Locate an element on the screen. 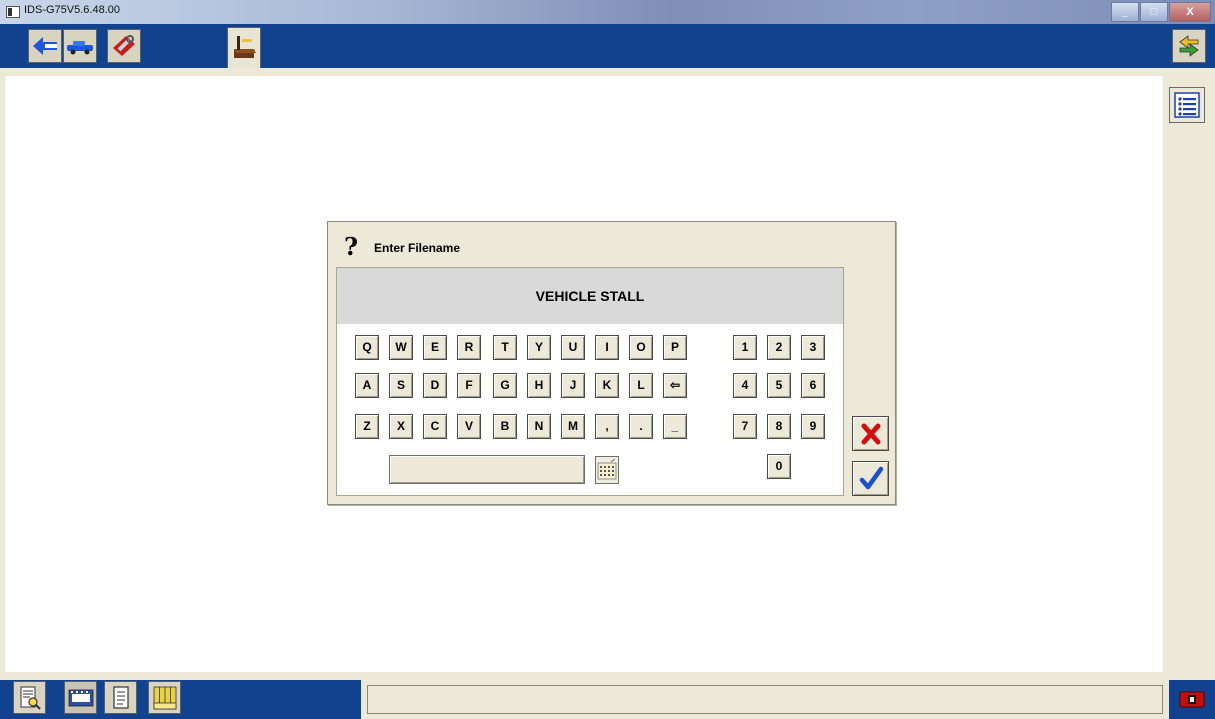 The height and width of the screenshot is (719, 1215). toolbox-button is located at coordinates (124, 46).